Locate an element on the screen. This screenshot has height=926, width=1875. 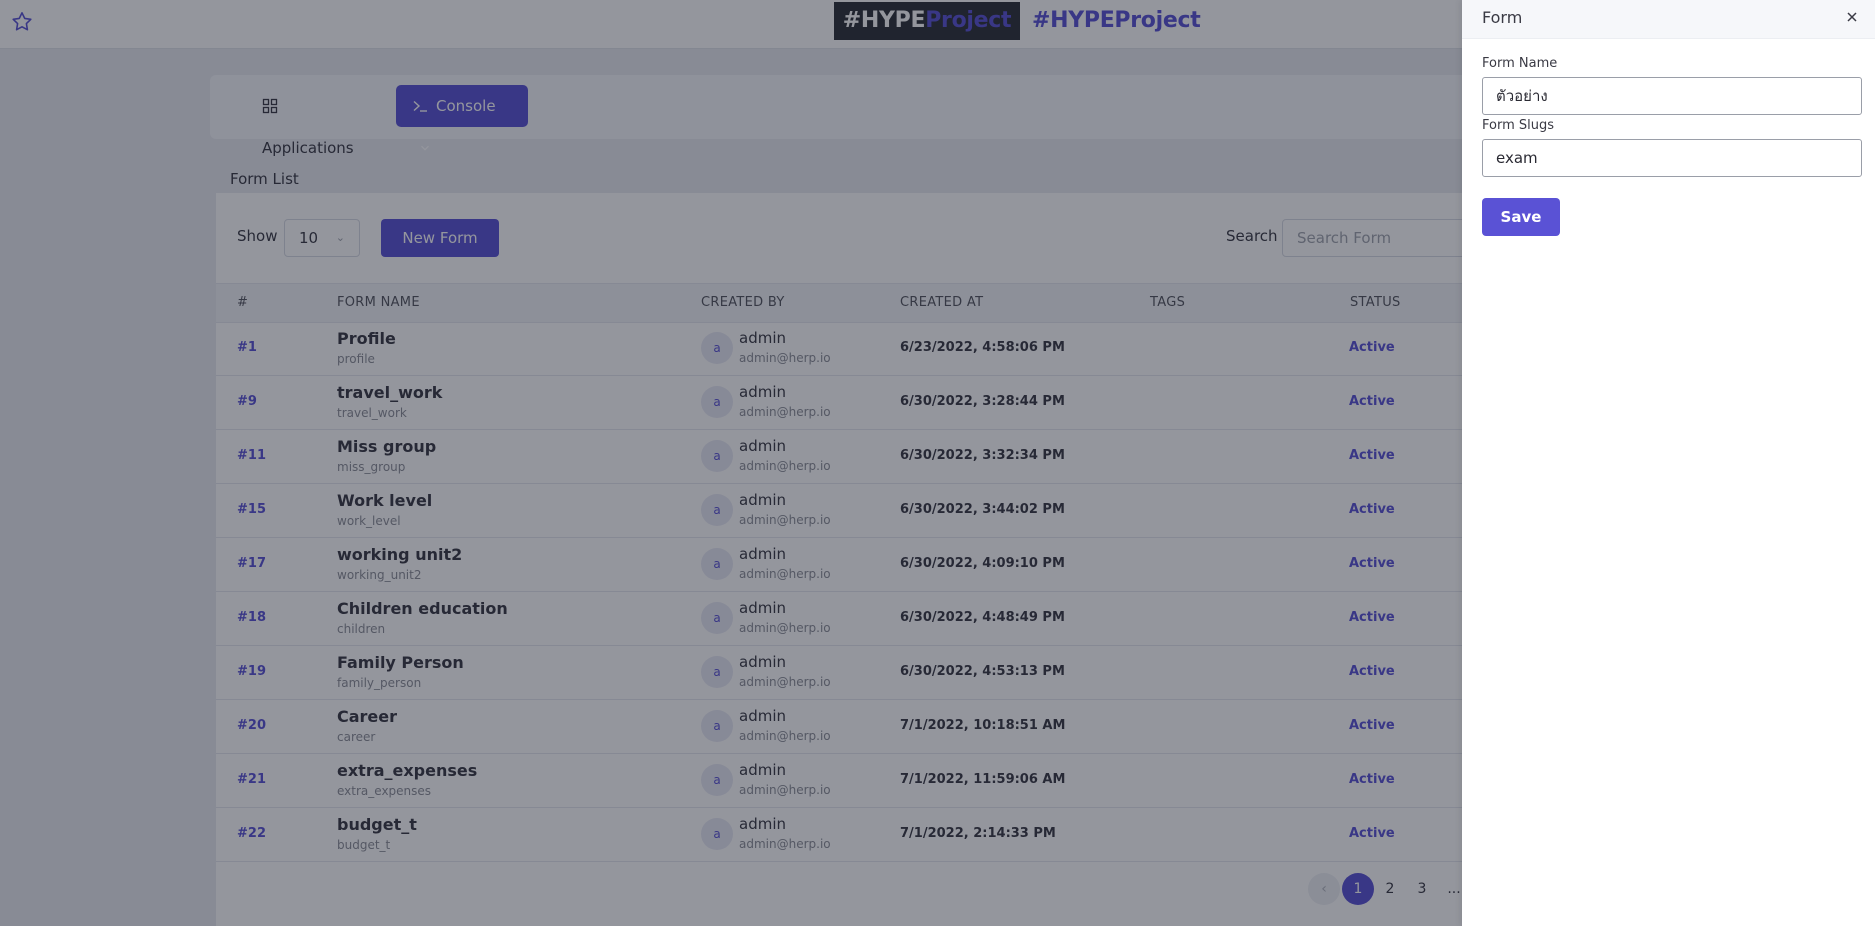
form-slugs-label: Form Slugs is located at coordinates (1518, 125).